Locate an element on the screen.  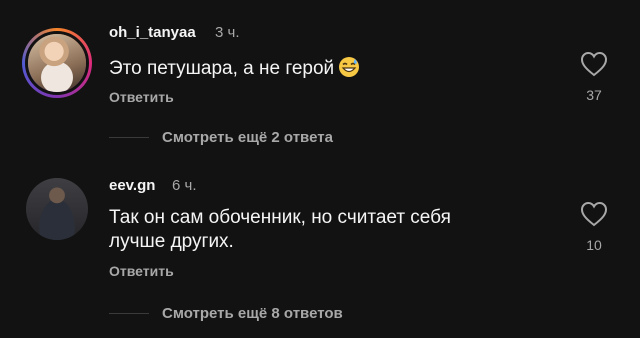
view-more-replies-label: Смотреть ещё 2 ответа is located at coordinates (247, 137).